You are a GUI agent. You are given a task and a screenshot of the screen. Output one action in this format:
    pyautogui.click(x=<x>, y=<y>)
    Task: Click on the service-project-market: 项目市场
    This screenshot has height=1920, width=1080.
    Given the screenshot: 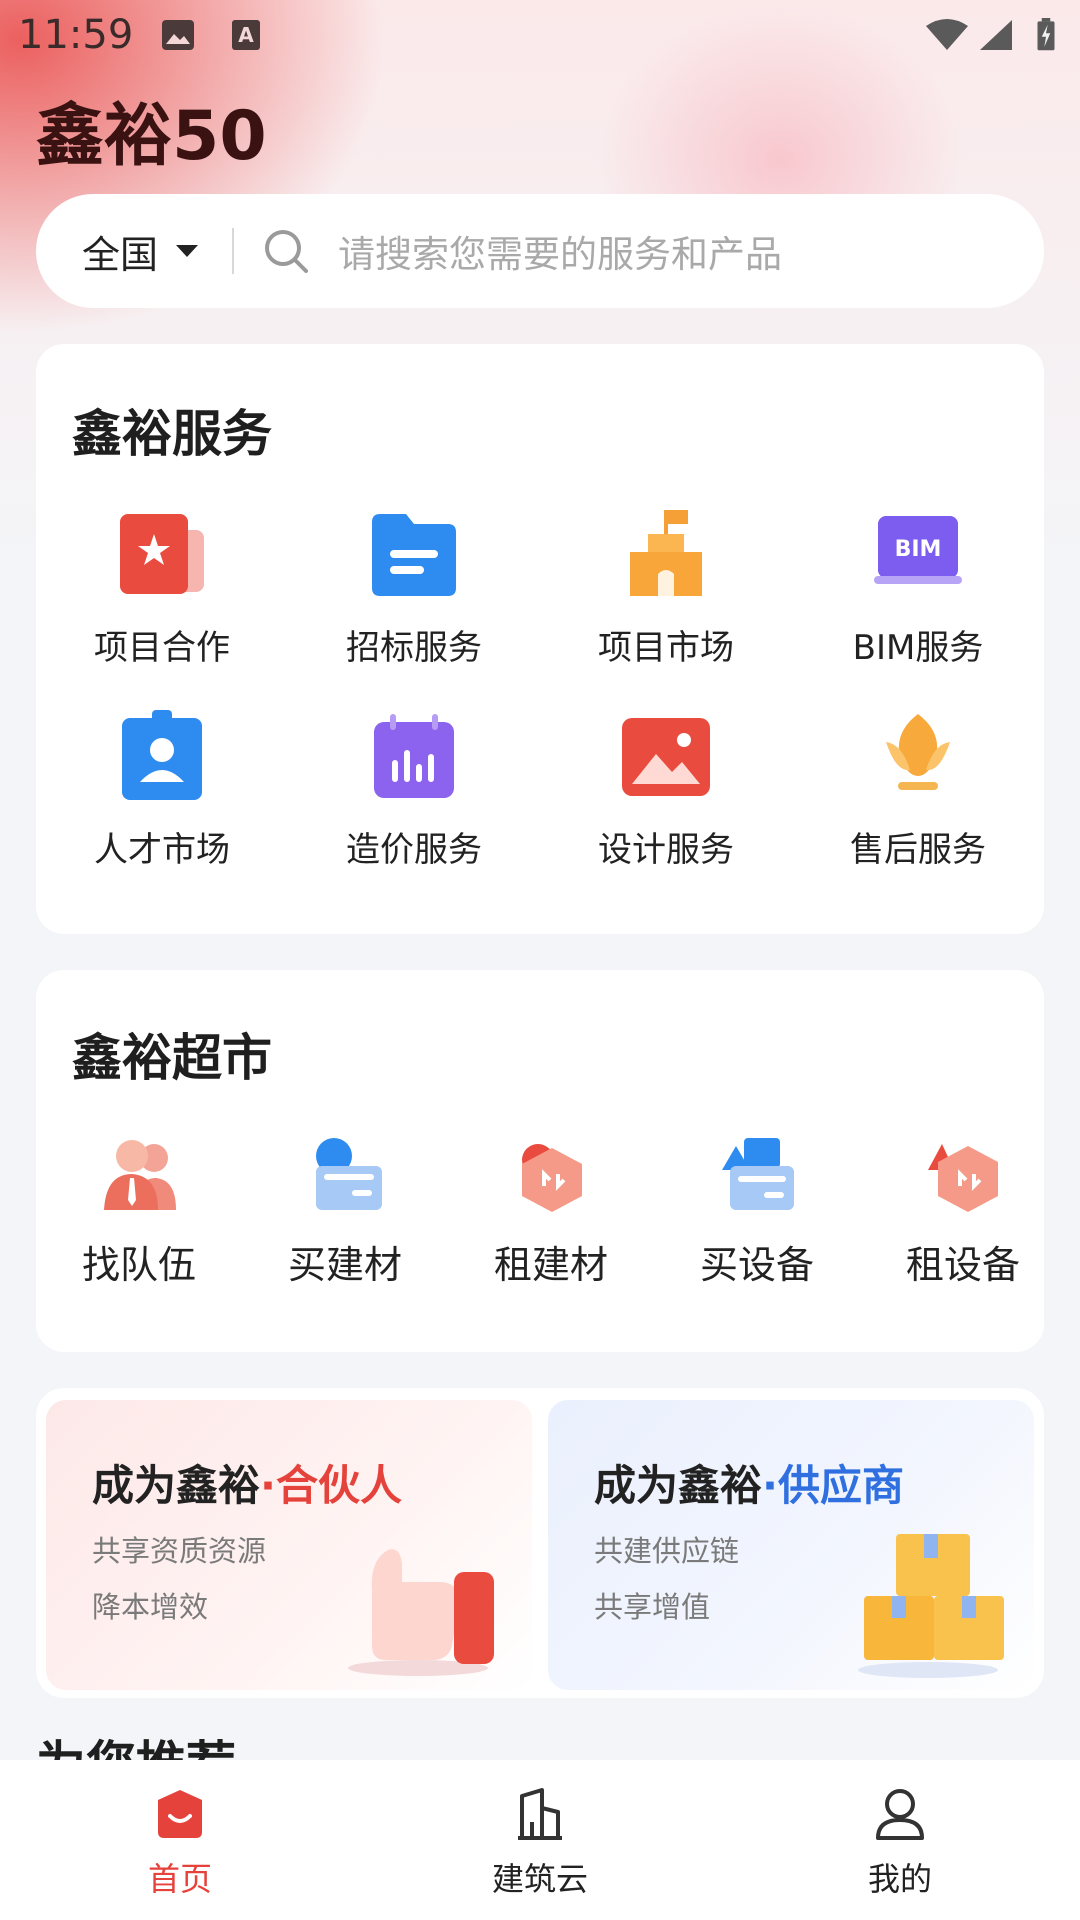 What is the action you would take?
    pyautogui.click(x=666, y=593)
    